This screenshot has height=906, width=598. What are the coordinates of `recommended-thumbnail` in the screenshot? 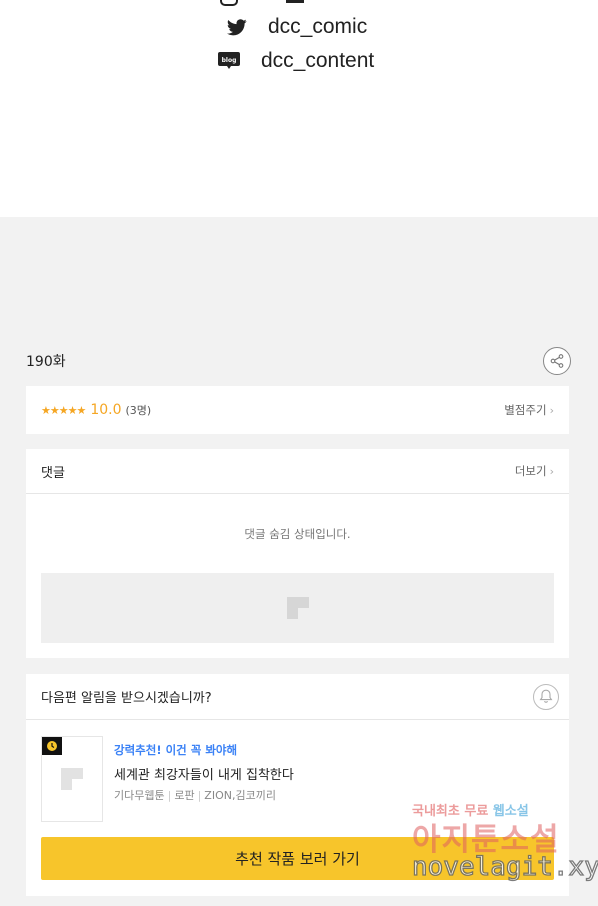 It's located at (72, 779).